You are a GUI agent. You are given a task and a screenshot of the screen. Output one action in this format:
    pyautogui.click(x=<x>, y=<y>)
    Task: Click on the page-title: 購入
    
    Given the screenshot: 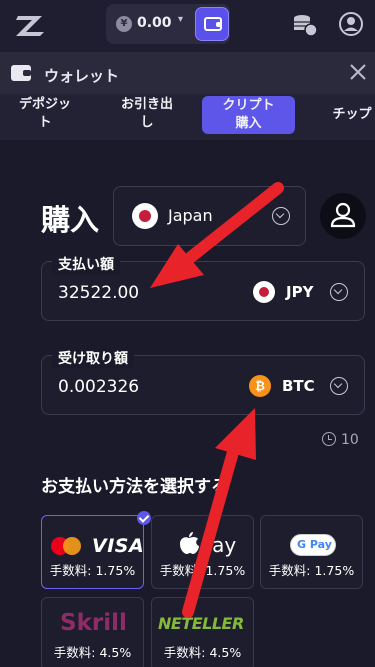 What is the action you would take?
    pyautogui.click(x=70, y=220)
    